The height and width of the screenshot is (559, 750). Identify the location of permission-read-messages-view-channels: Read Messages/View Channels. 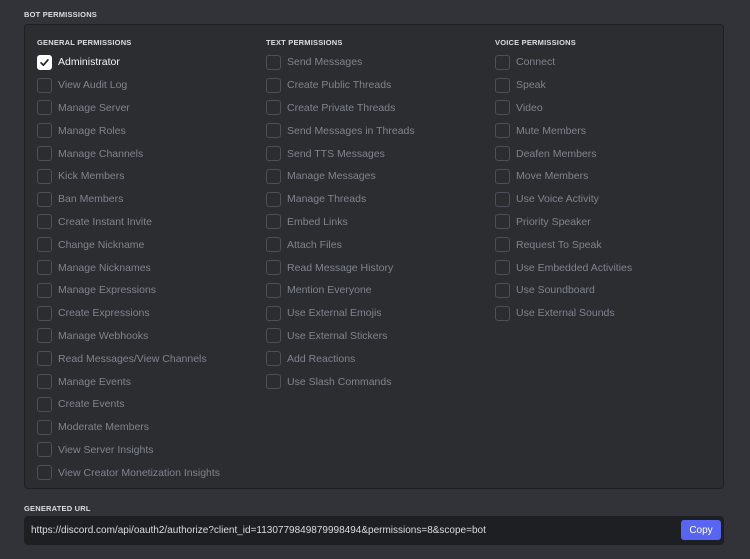
(128, 358).